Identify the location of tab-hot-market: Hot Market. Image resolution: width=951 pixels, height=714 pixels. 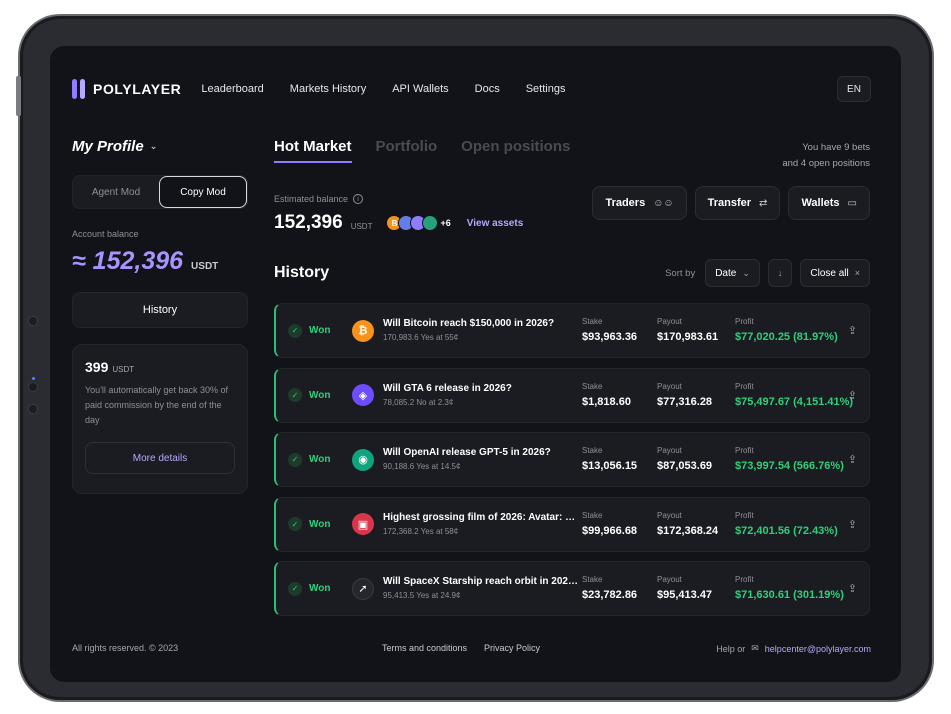
(313, 150).